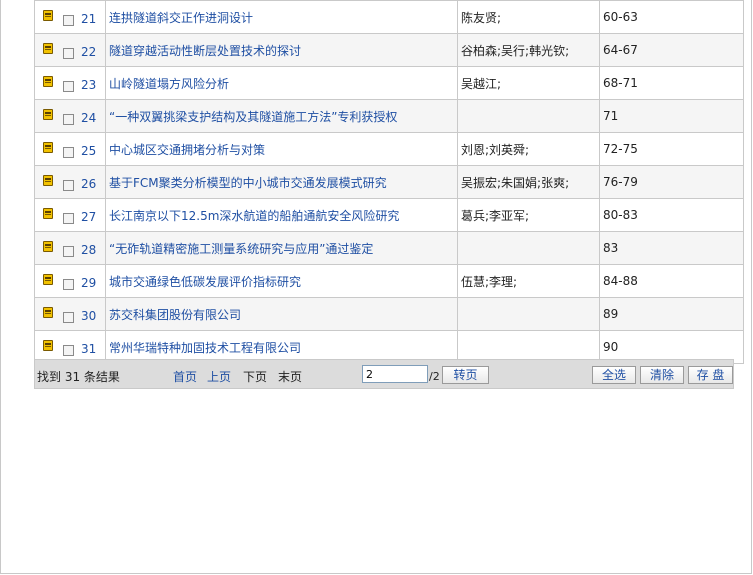  Describe the element at coordinates (205, 348) in the screenshot. I see `article-title-link: 常州华瑞特种加固技术工程有限公司` at that location.